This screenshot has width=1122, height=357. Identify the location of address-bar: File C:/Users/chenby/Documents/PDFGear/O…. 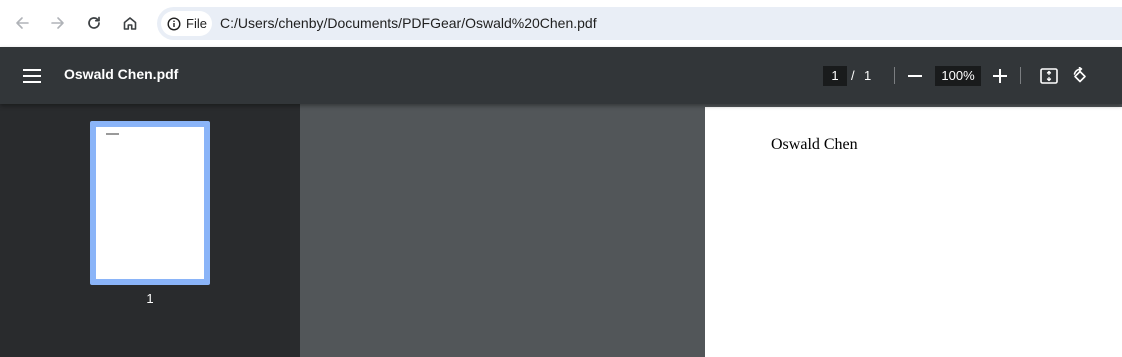
(639, 23).